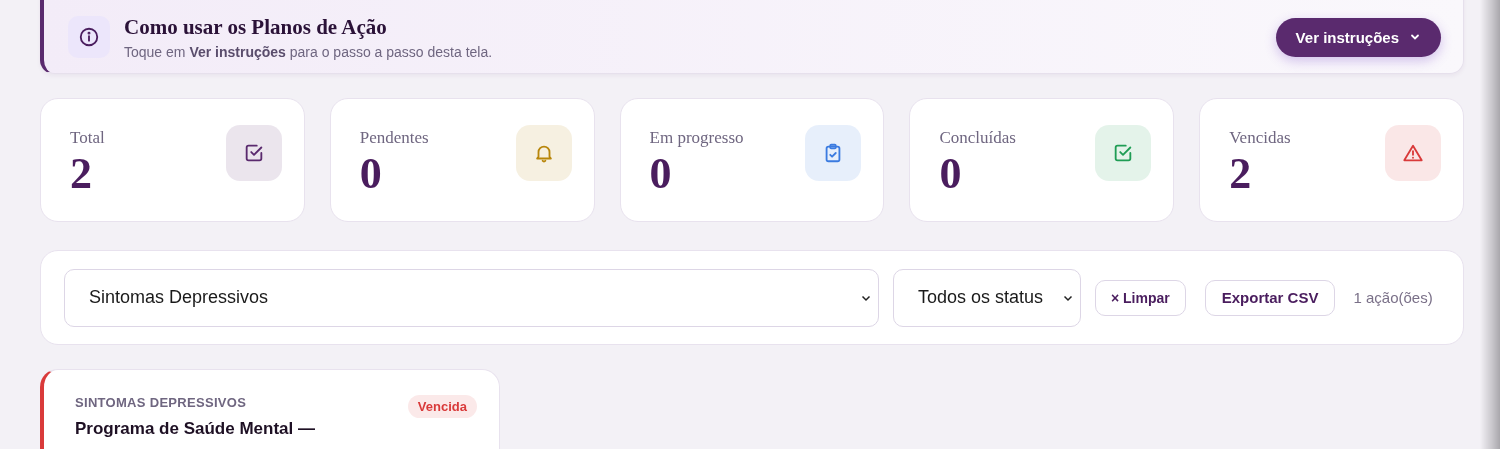 The image size is (1500, 449). What do you see at coordinates (256, 27) in the screenshot?
I see `banner-title: Como usar os Planos de Ação` at bounding box center [256, 27].